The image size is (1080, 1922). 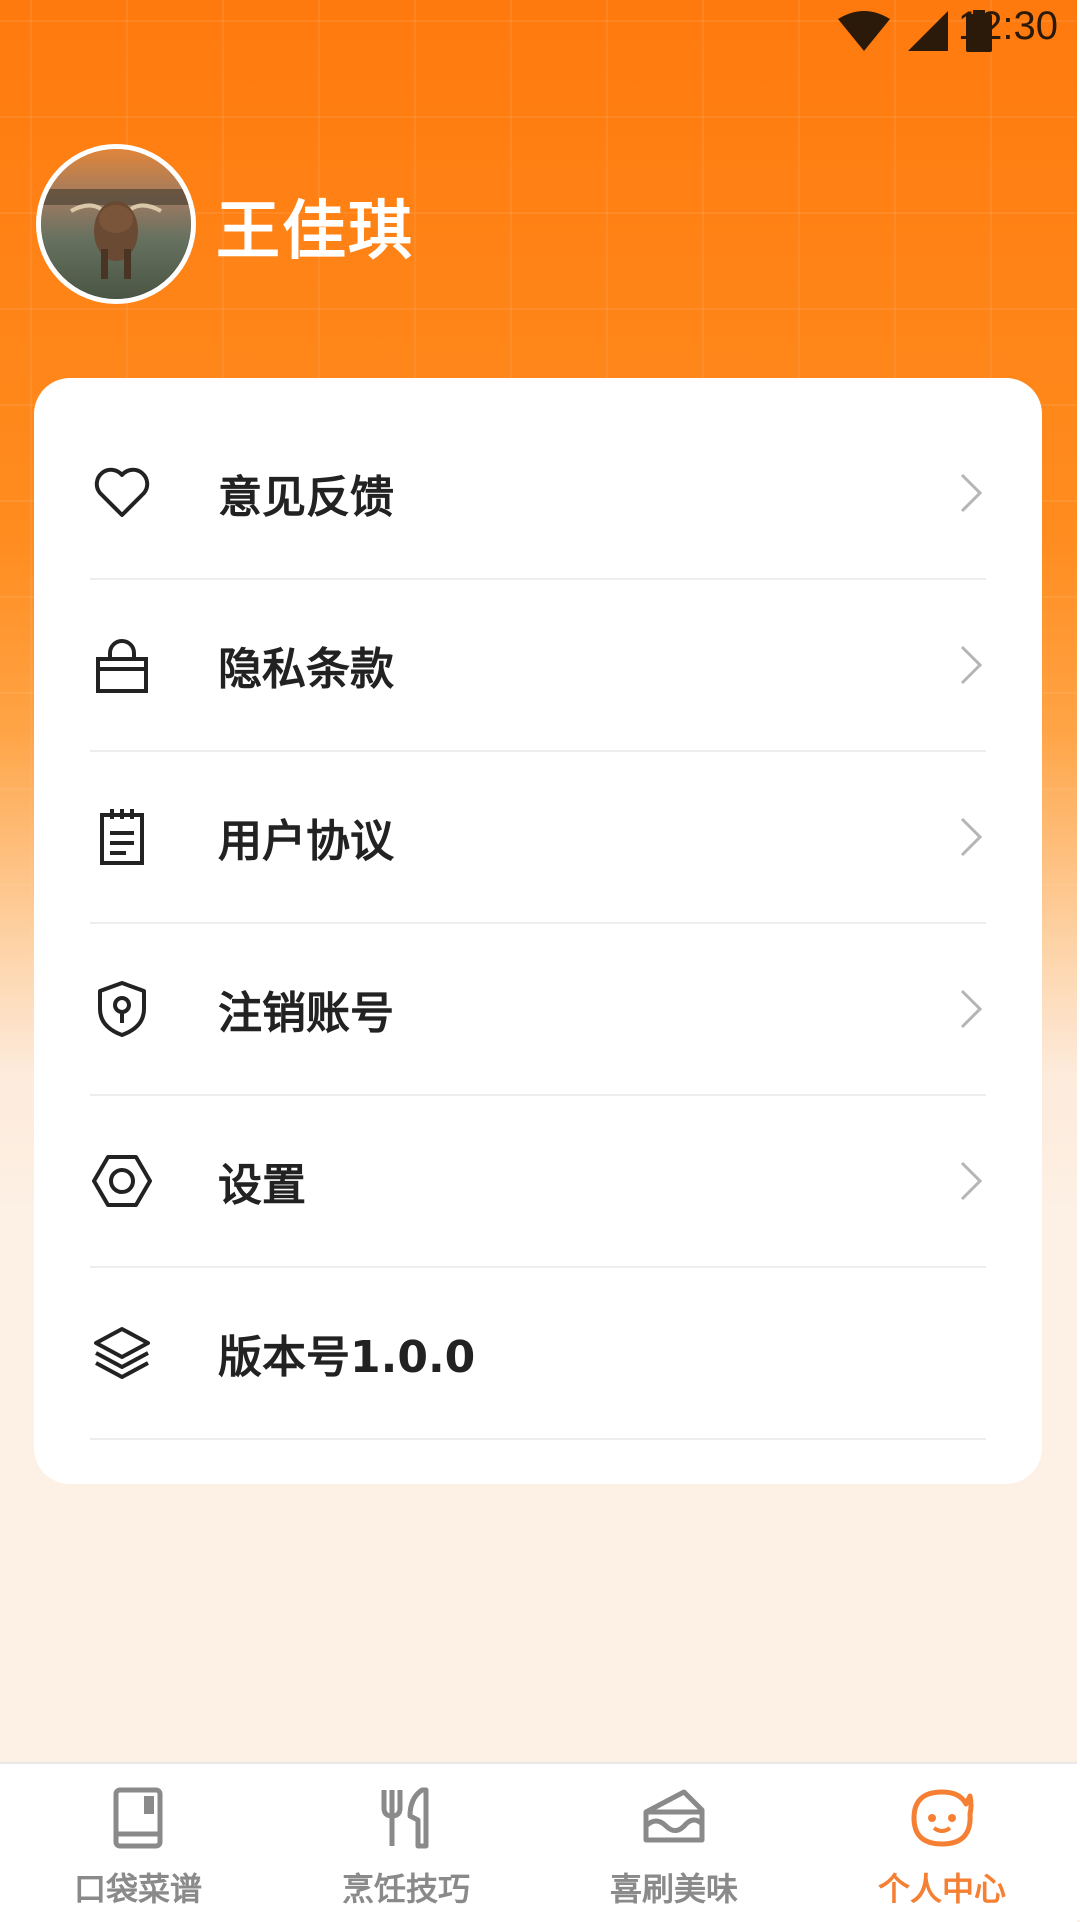 What do you see at coordinates (674, 1816) in the screenshot?
I see `cake-slice-icon` at bounding box center [674, 1816].